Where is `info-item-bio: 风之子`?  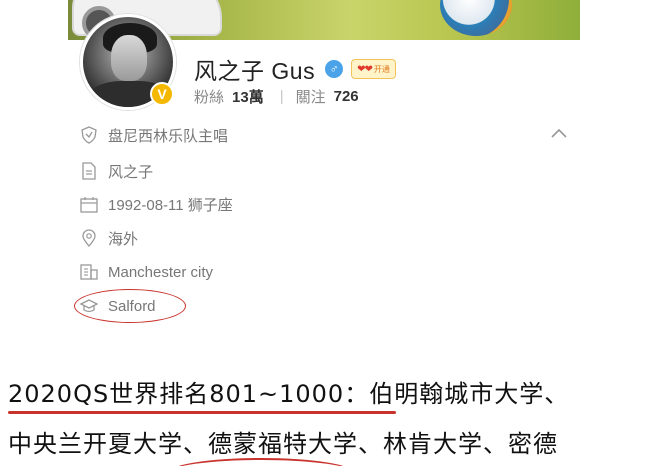 info-item-bio: 风之子 is located at coordinates (116, 171).